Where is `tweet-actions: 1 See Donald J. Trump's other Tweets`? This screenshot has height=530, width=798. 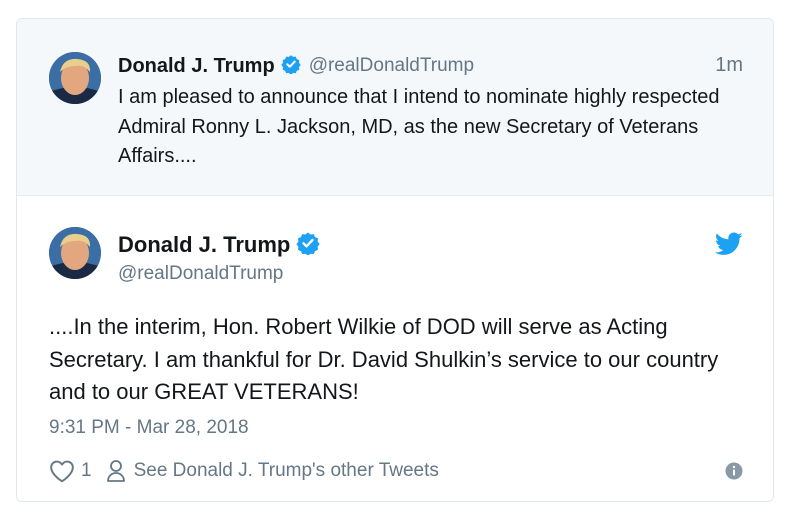
tweet-actions: 1 See Donald J. Trump's other Tweets is located at coordinates (244, 471).